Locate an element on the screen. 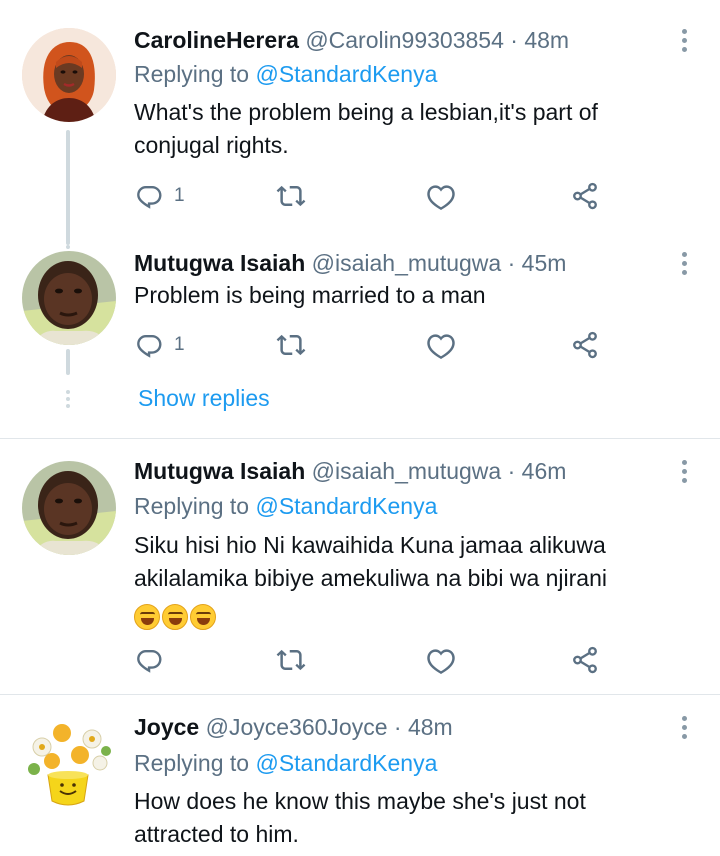 This screenshot has width=720, height=856. author-name: CarolineHerera is located at coordinates (216, 40).